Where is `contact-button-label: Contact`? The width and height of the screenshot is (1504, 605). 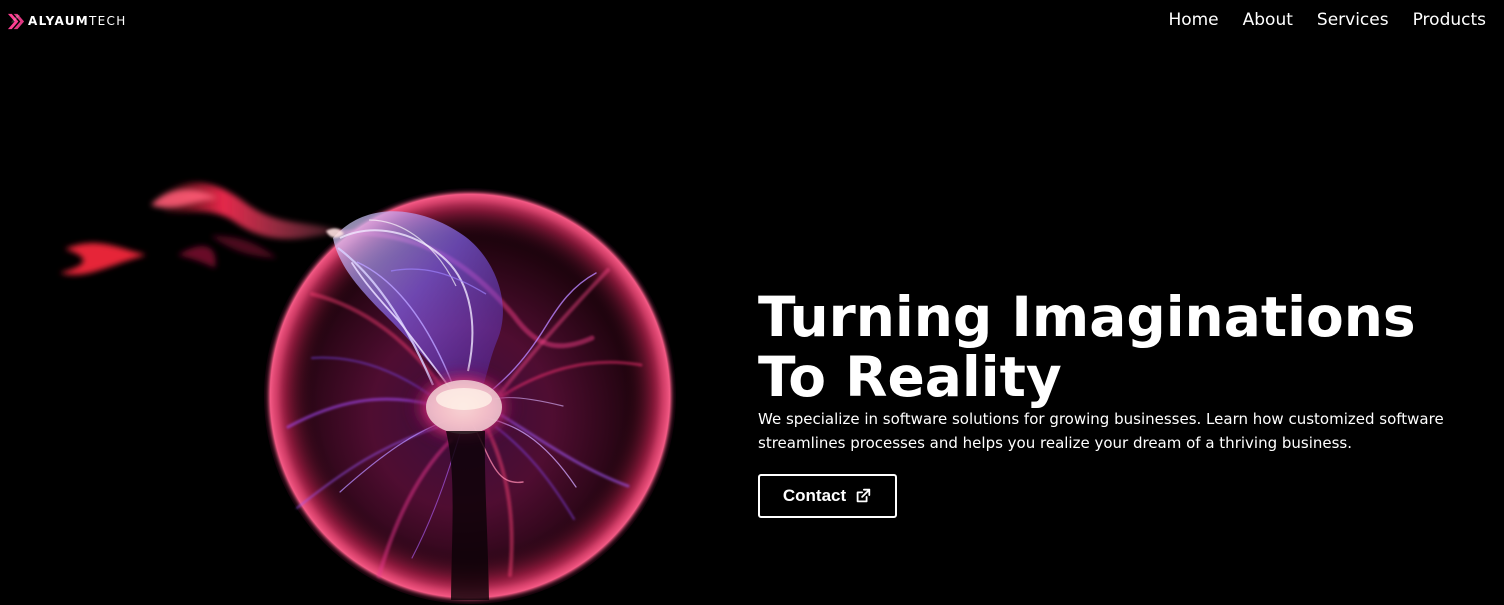 contact-button-label: Contact is located at coordinates (814, 495).